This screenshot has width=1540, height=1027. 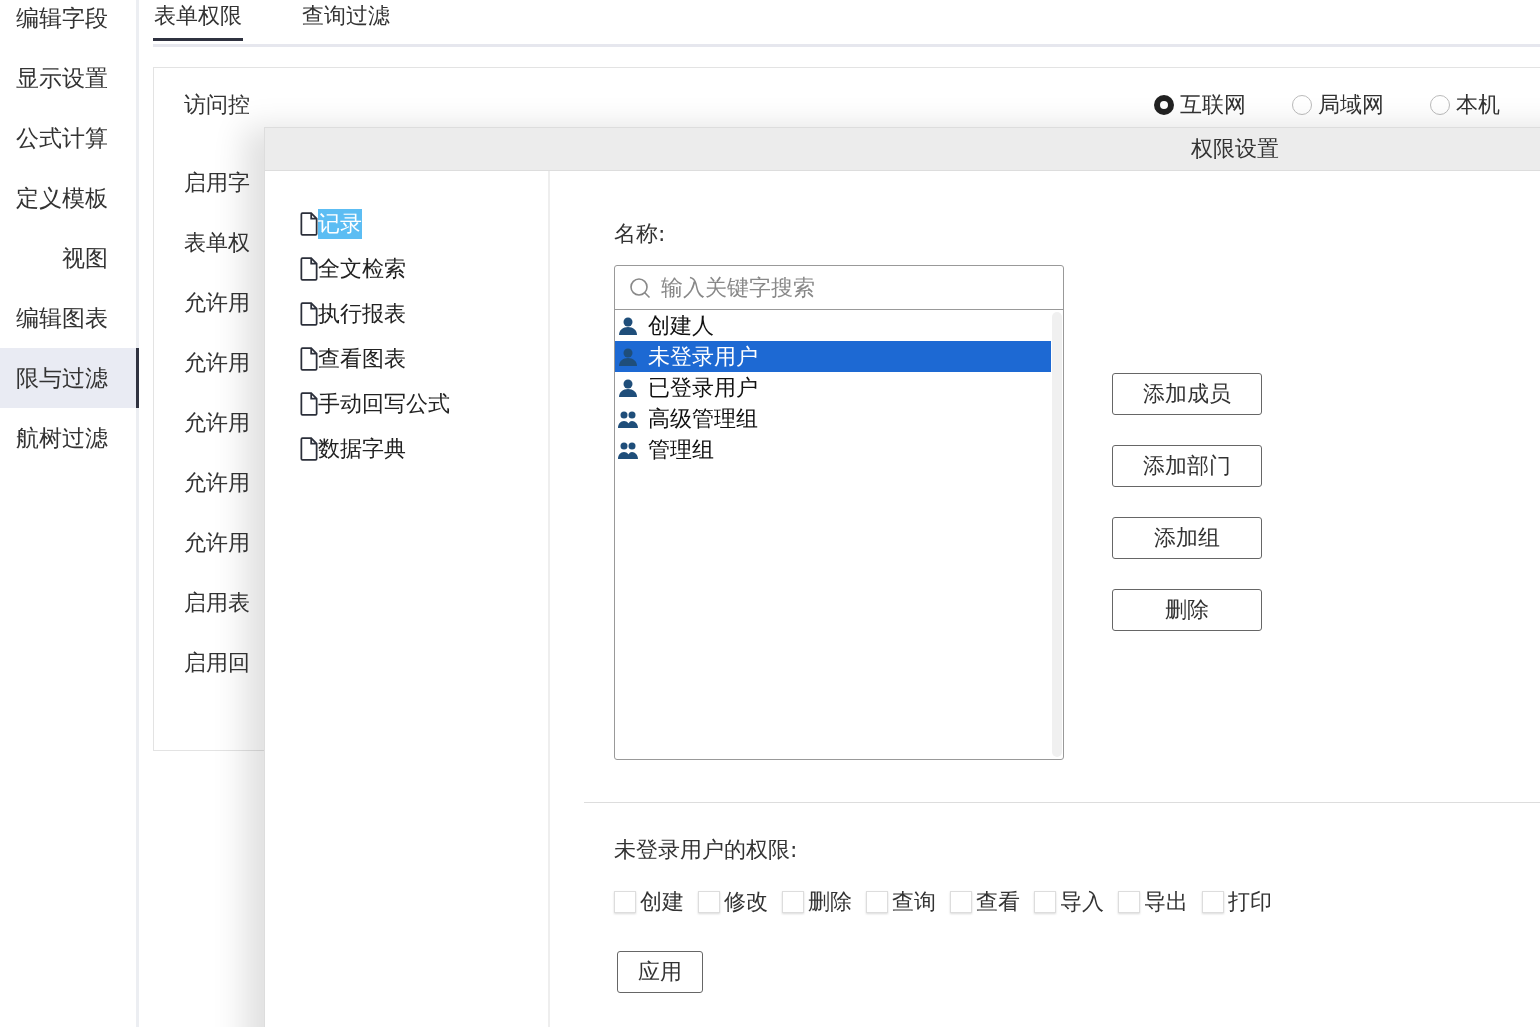 What do you see at coordinates (1187, 394) in the screenshot?
I see `action-button: 添加成员` at bounding box center [1187, 394].